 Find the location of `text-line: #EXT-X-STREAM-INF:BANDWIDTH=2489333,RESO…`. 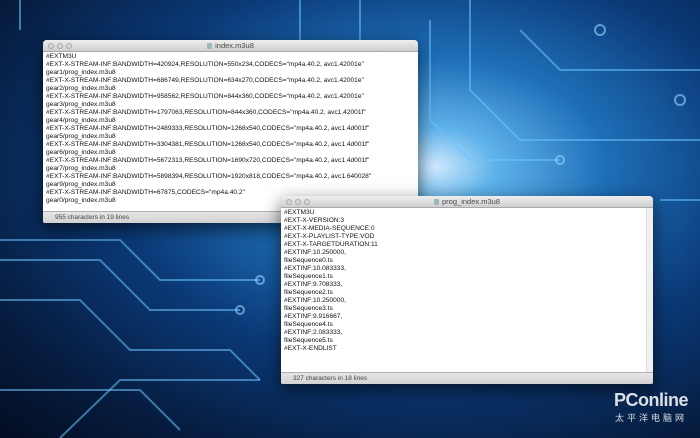

text-line: #EXT-X-STREAM-INF:BANDWIDTH=2489333,RESO… is located at coordinates (208, 128).